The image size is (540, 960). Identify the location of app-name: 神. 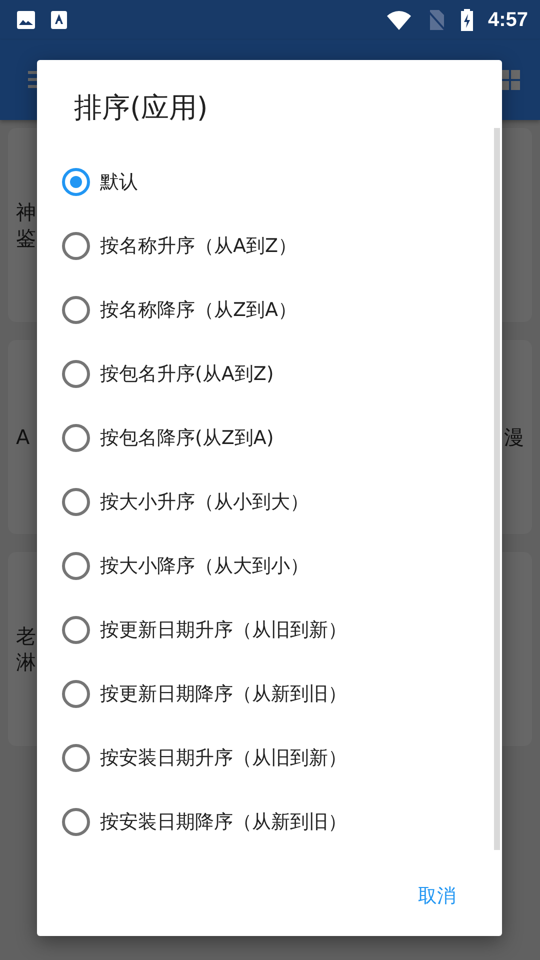
(26, 212).